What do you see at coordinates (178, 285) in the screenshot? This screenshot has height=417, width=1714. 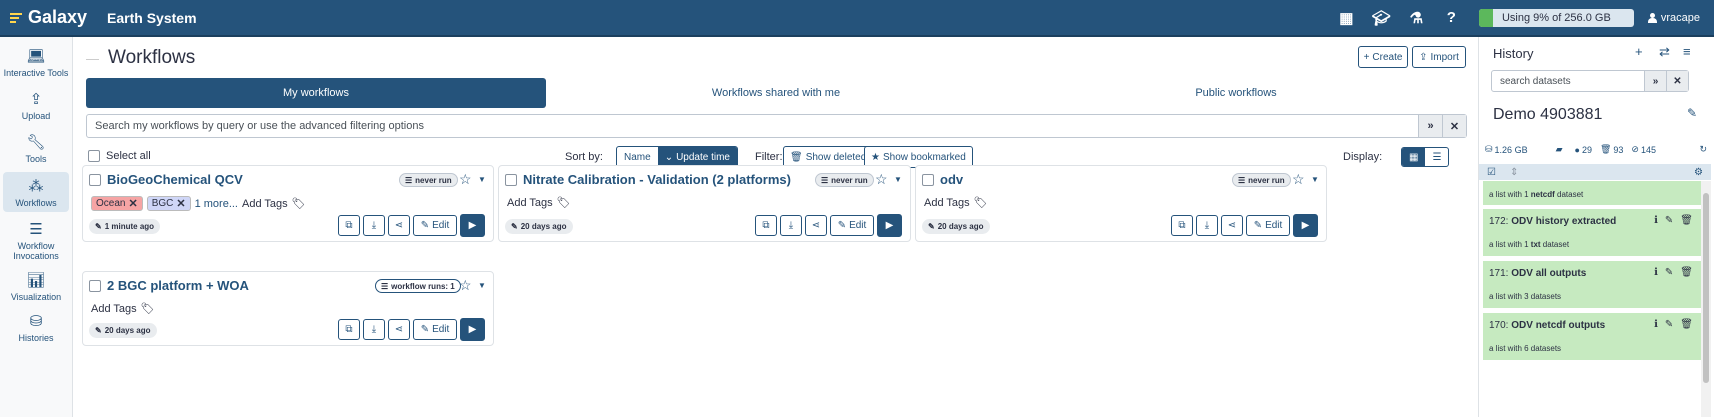 I see `workflow-name: 2 BGC platform + WOA` at bounding box center [178, 285].